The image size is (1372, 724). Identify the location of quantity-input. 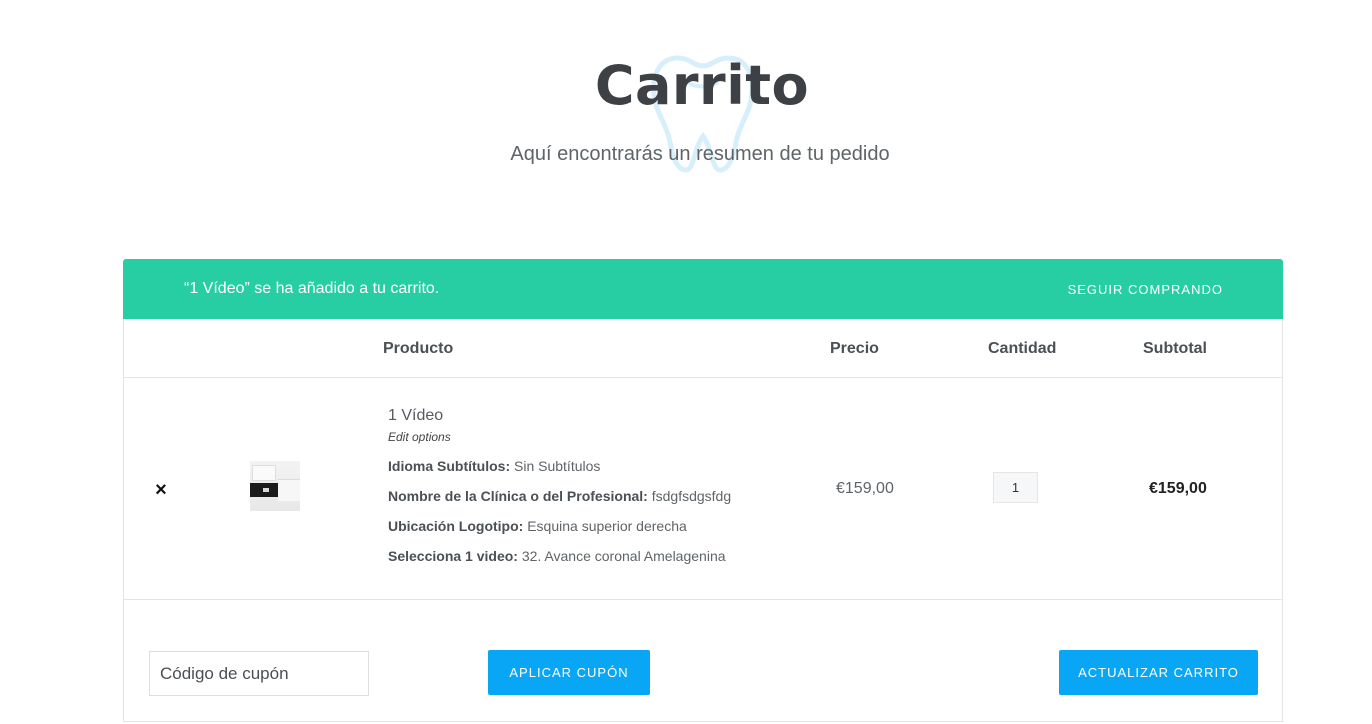
(1015, 487).